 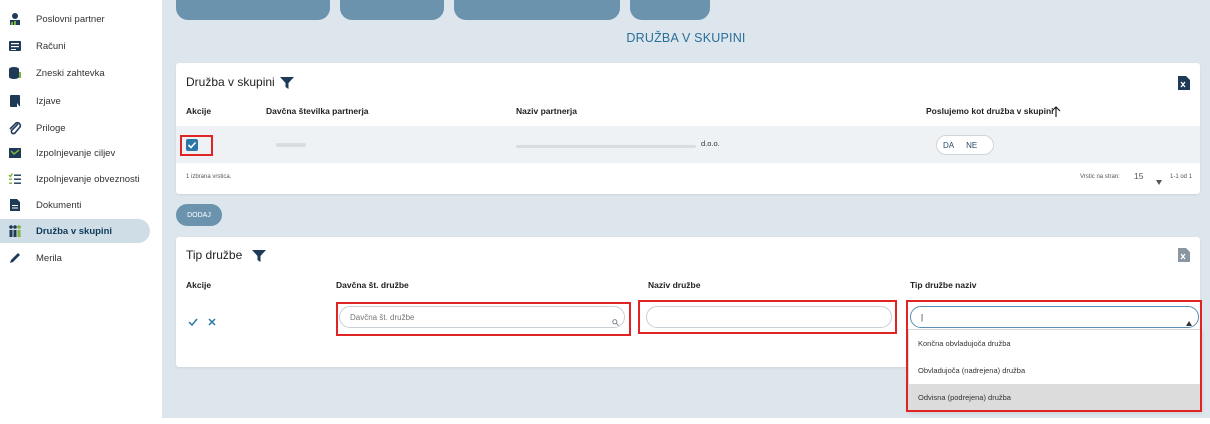 I want to click on sidebar-item-label: Izjave, so click(x=48, y=101).